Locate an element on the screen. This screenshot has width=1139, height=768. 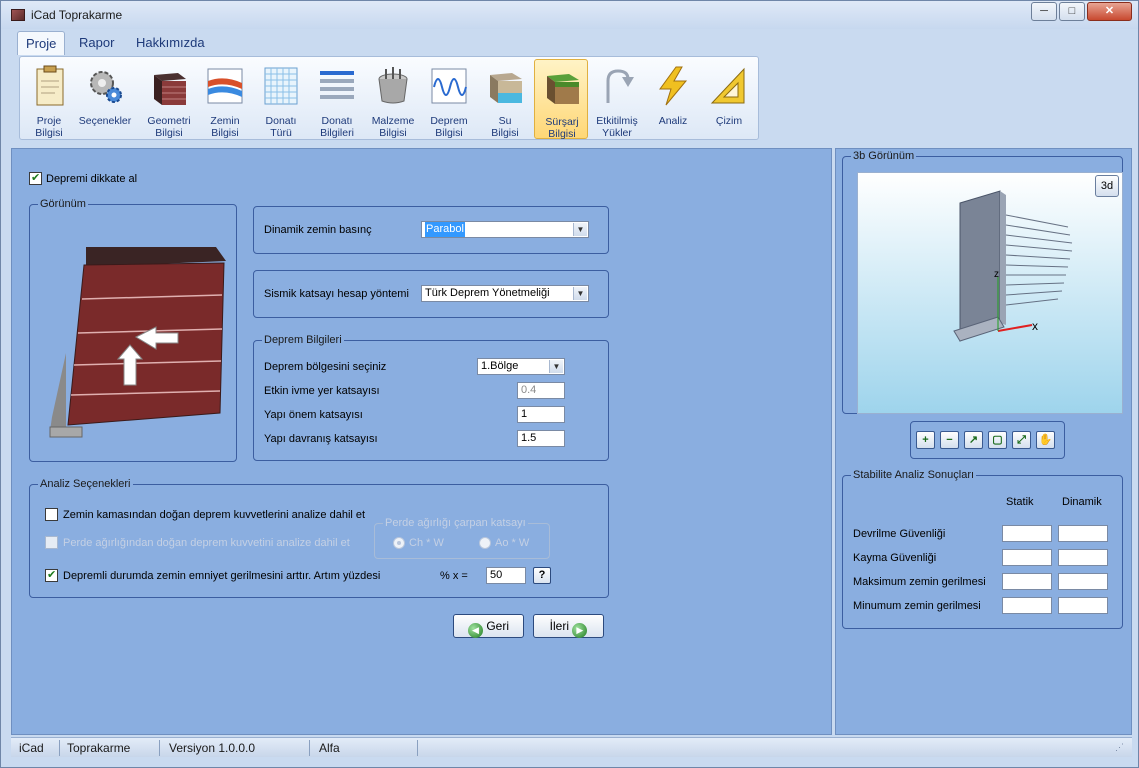
overturning-label: Devrilme Güvenliği is located at coordinates (899, 534).